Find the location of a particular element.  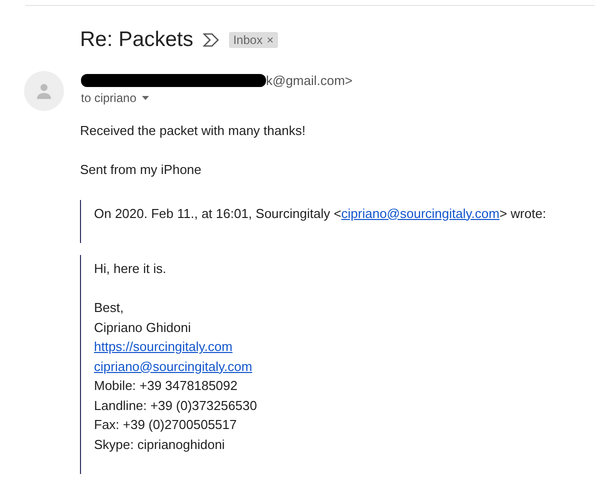

quoted-text: Mobile: +39 3478185092 is located at coordinates (166, 386).